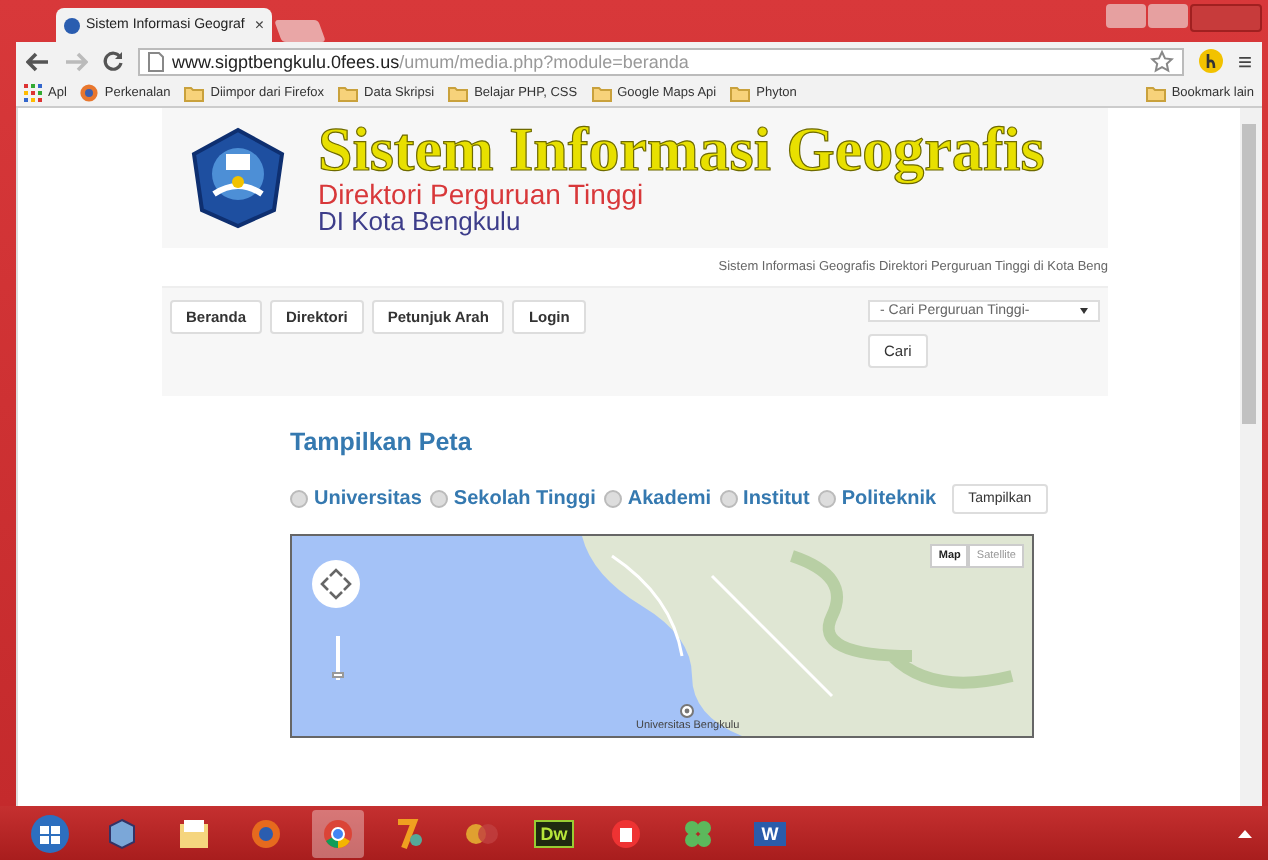 This screenshot has height=860, width=1268. I want to click on close-tab-button: ×, so click(259, 25).